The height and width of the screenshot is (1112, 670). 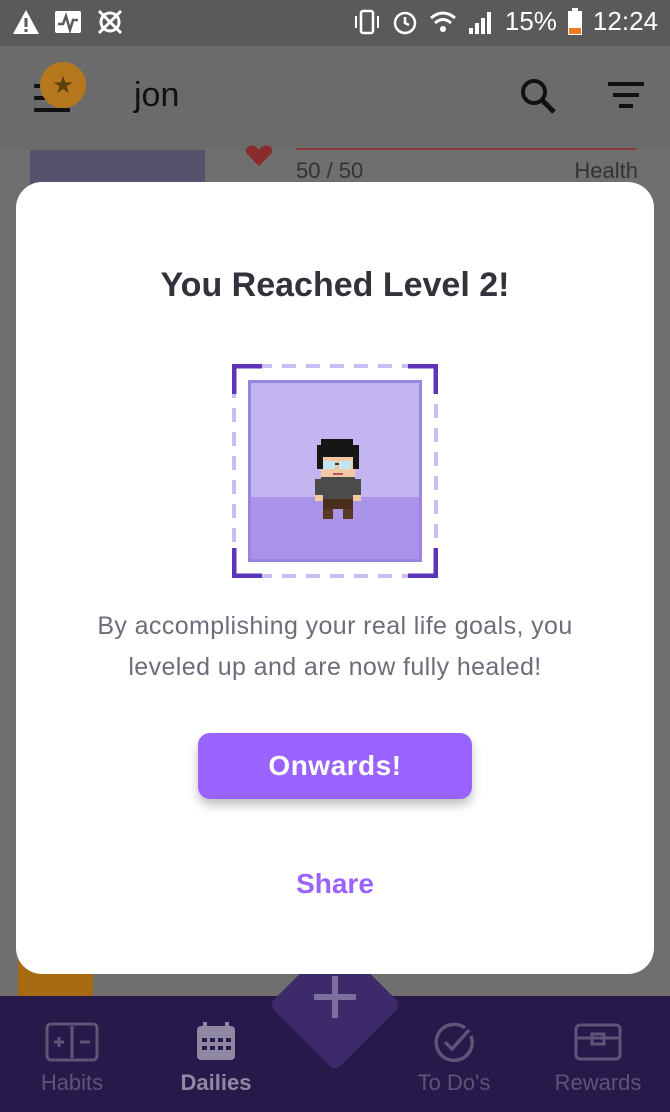 What do you see at coordinates (72, 1042) in the screenshot?
I see `habits-icon` at bounding box center [72, 1042].